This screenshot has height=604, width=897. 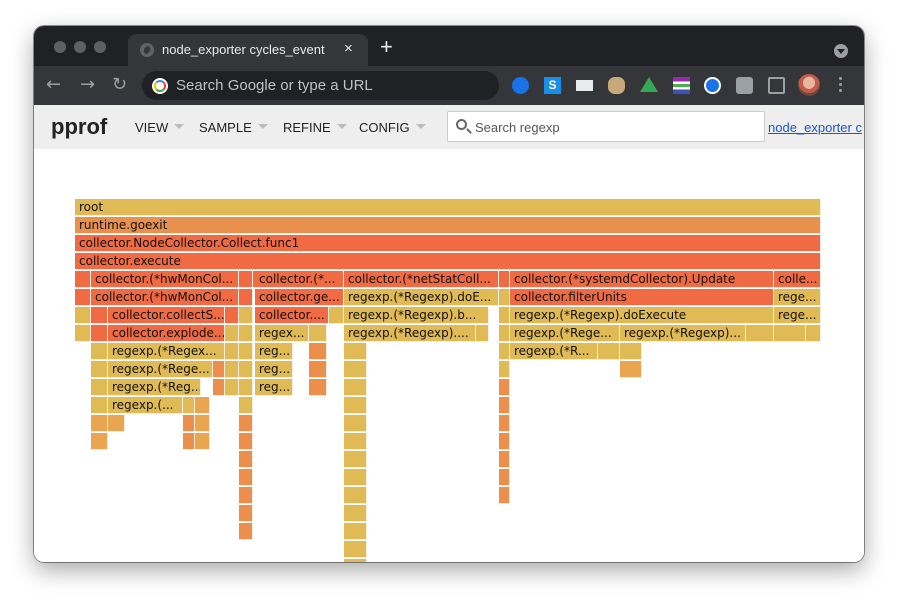 What do you see at coordinates (448, 261) in the screenshot?
I see `flame-frame: collector.execute` at bounding box center [448, 261].